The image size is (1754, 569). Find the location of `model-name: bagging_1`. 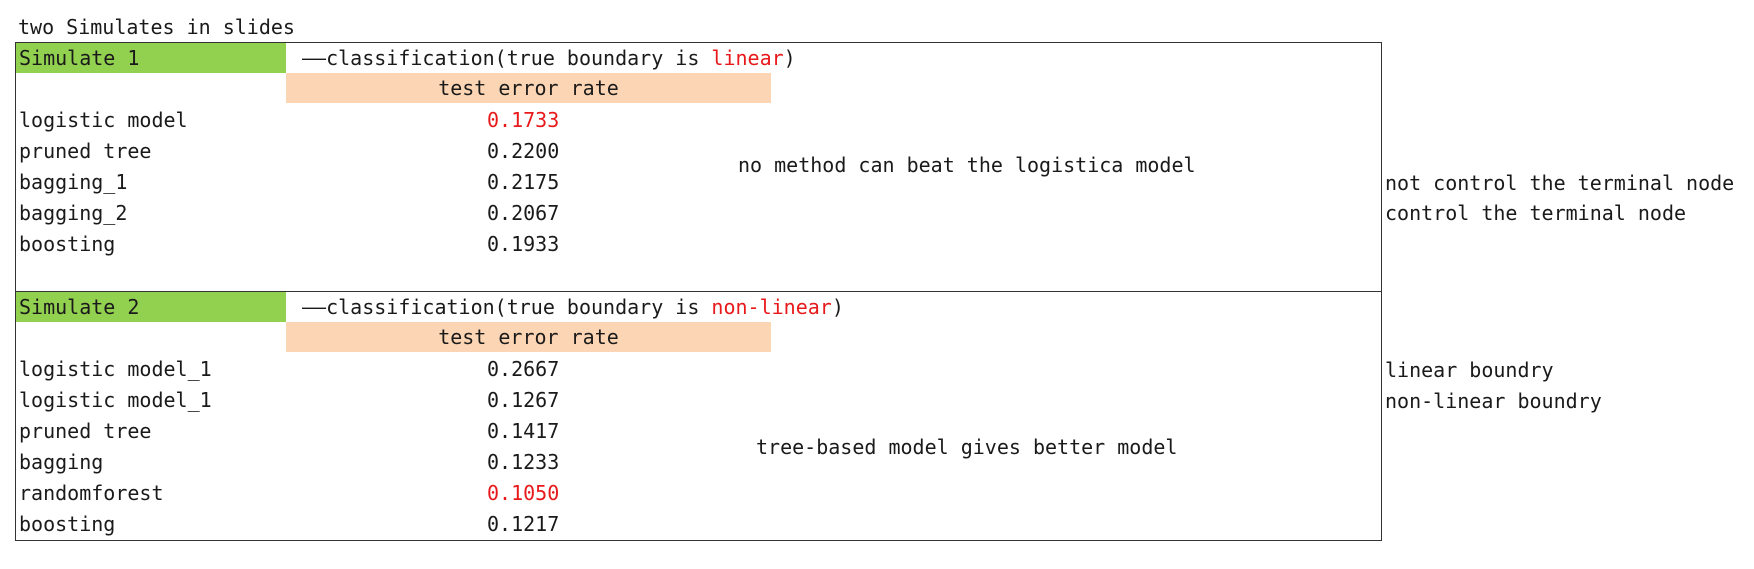

model-name: bagging_1 is located at coordinates (73, 182).